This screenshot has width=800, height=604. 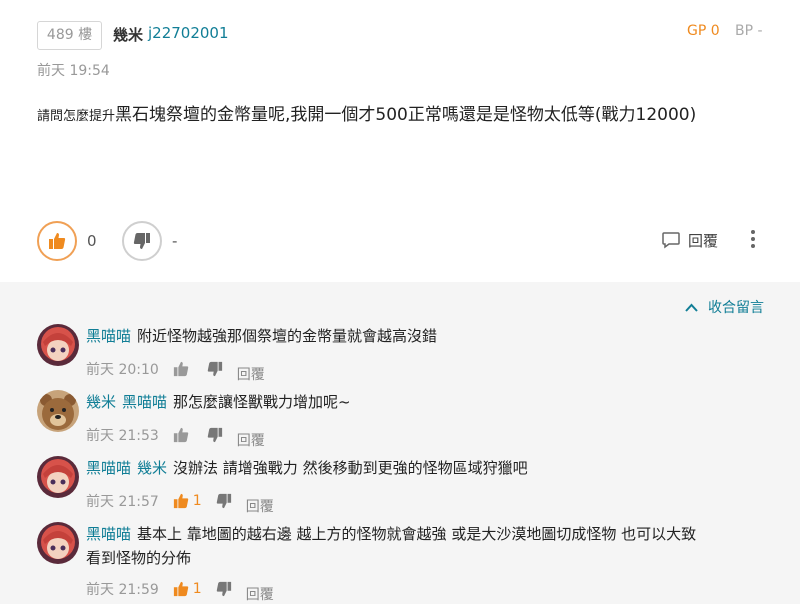 I want to click on collapse-comments-button: 收合留言, so click(x=724, y=307).